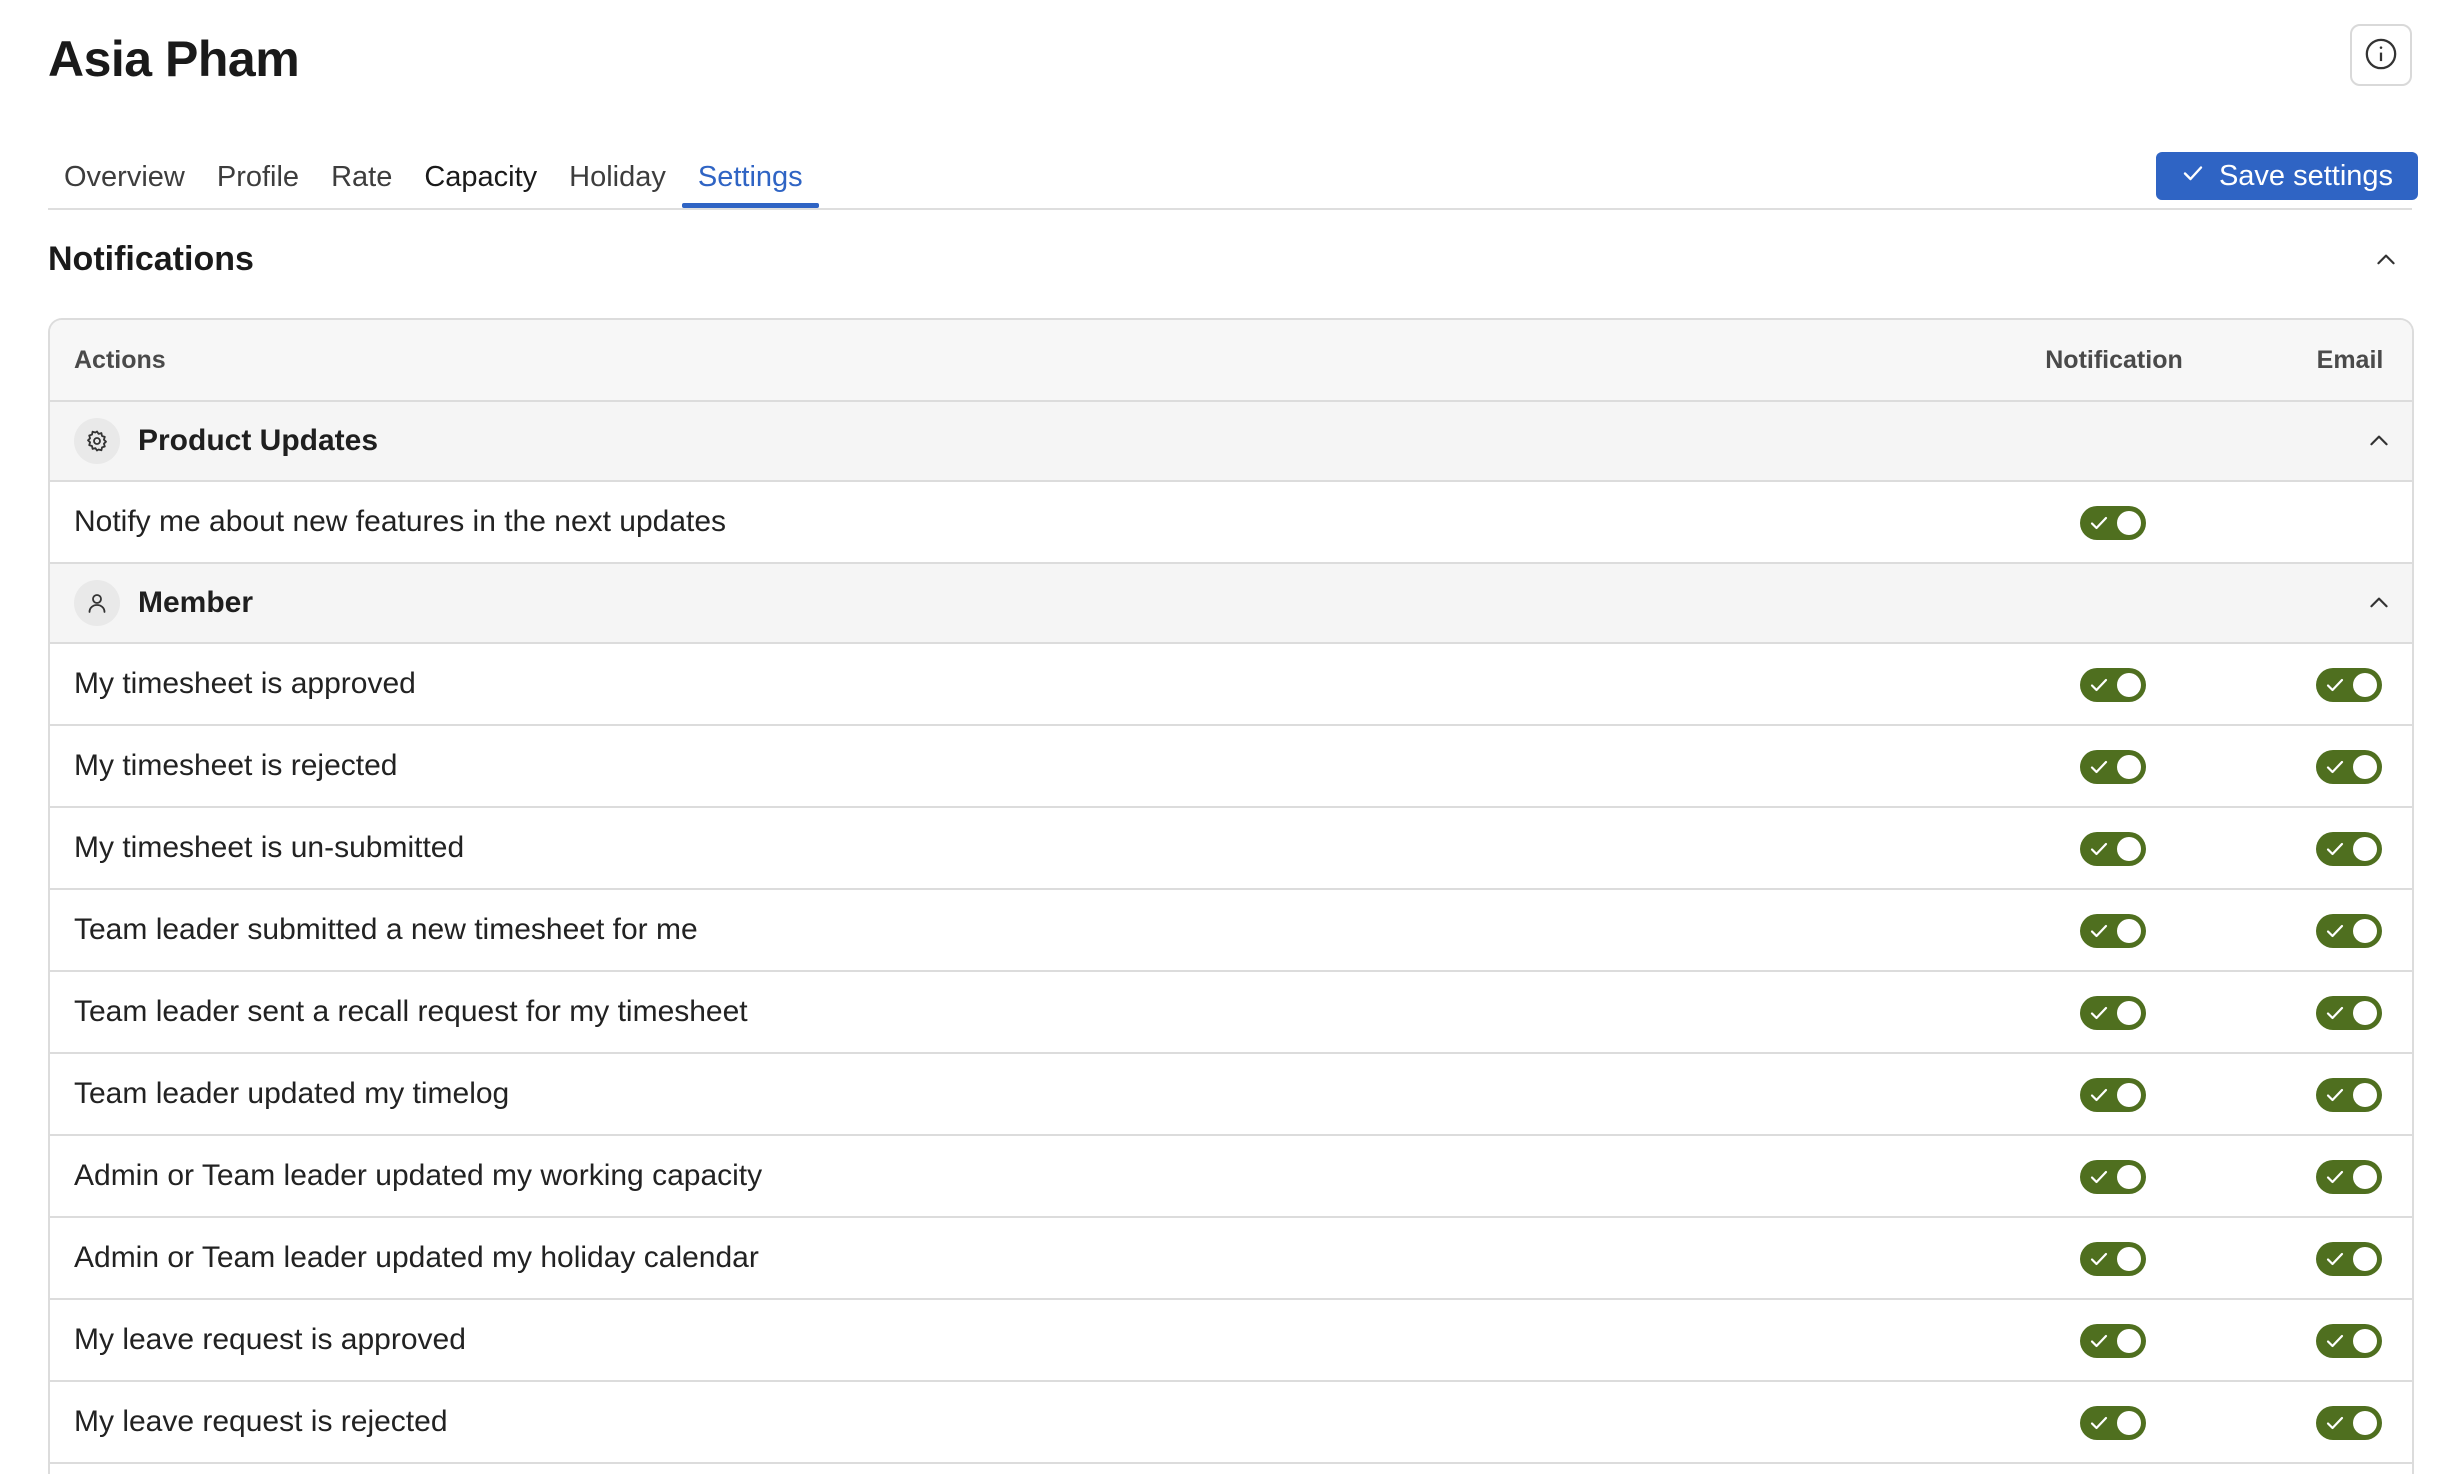 The height and width of the screenshot is (1474, 2460). What do you see at coordinates (245, 683) in the screenshot?
I see `row-label: My timesheet is approved` at bounding box center [245, 683].